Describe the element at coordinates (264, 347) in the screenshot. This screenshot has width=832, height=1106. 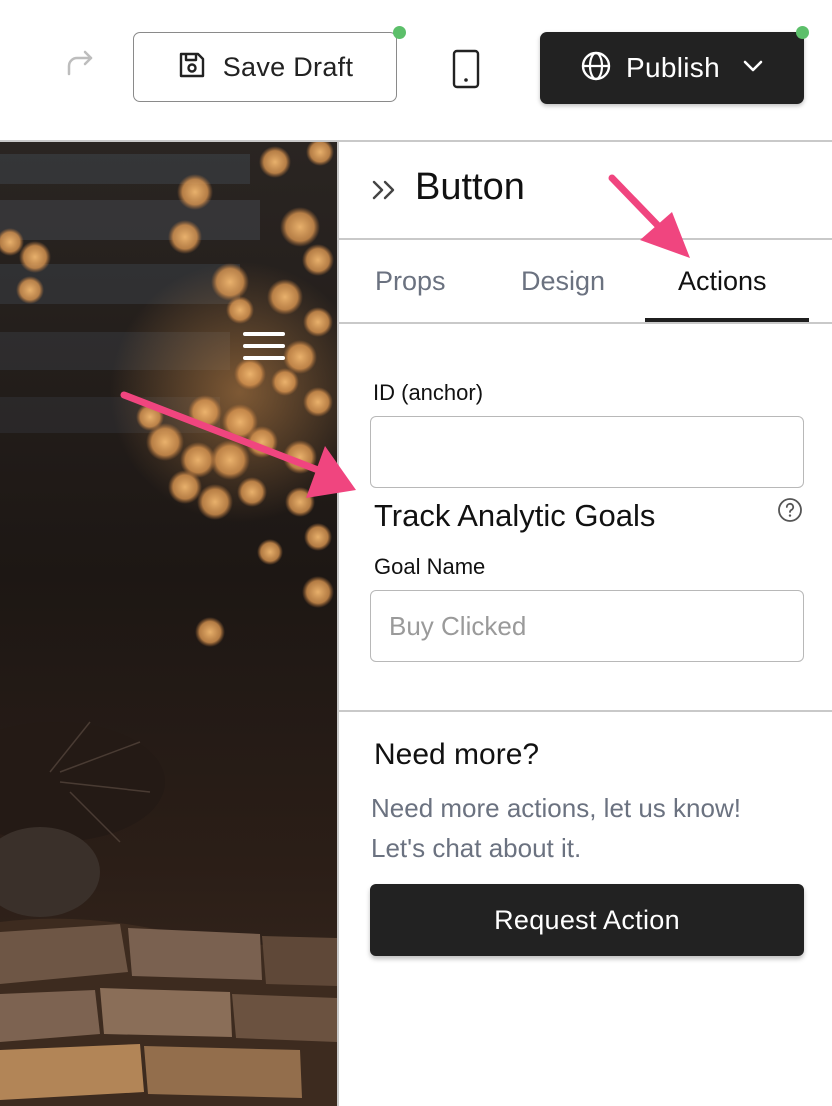
I see `hamburger-menu-icon` at that location.